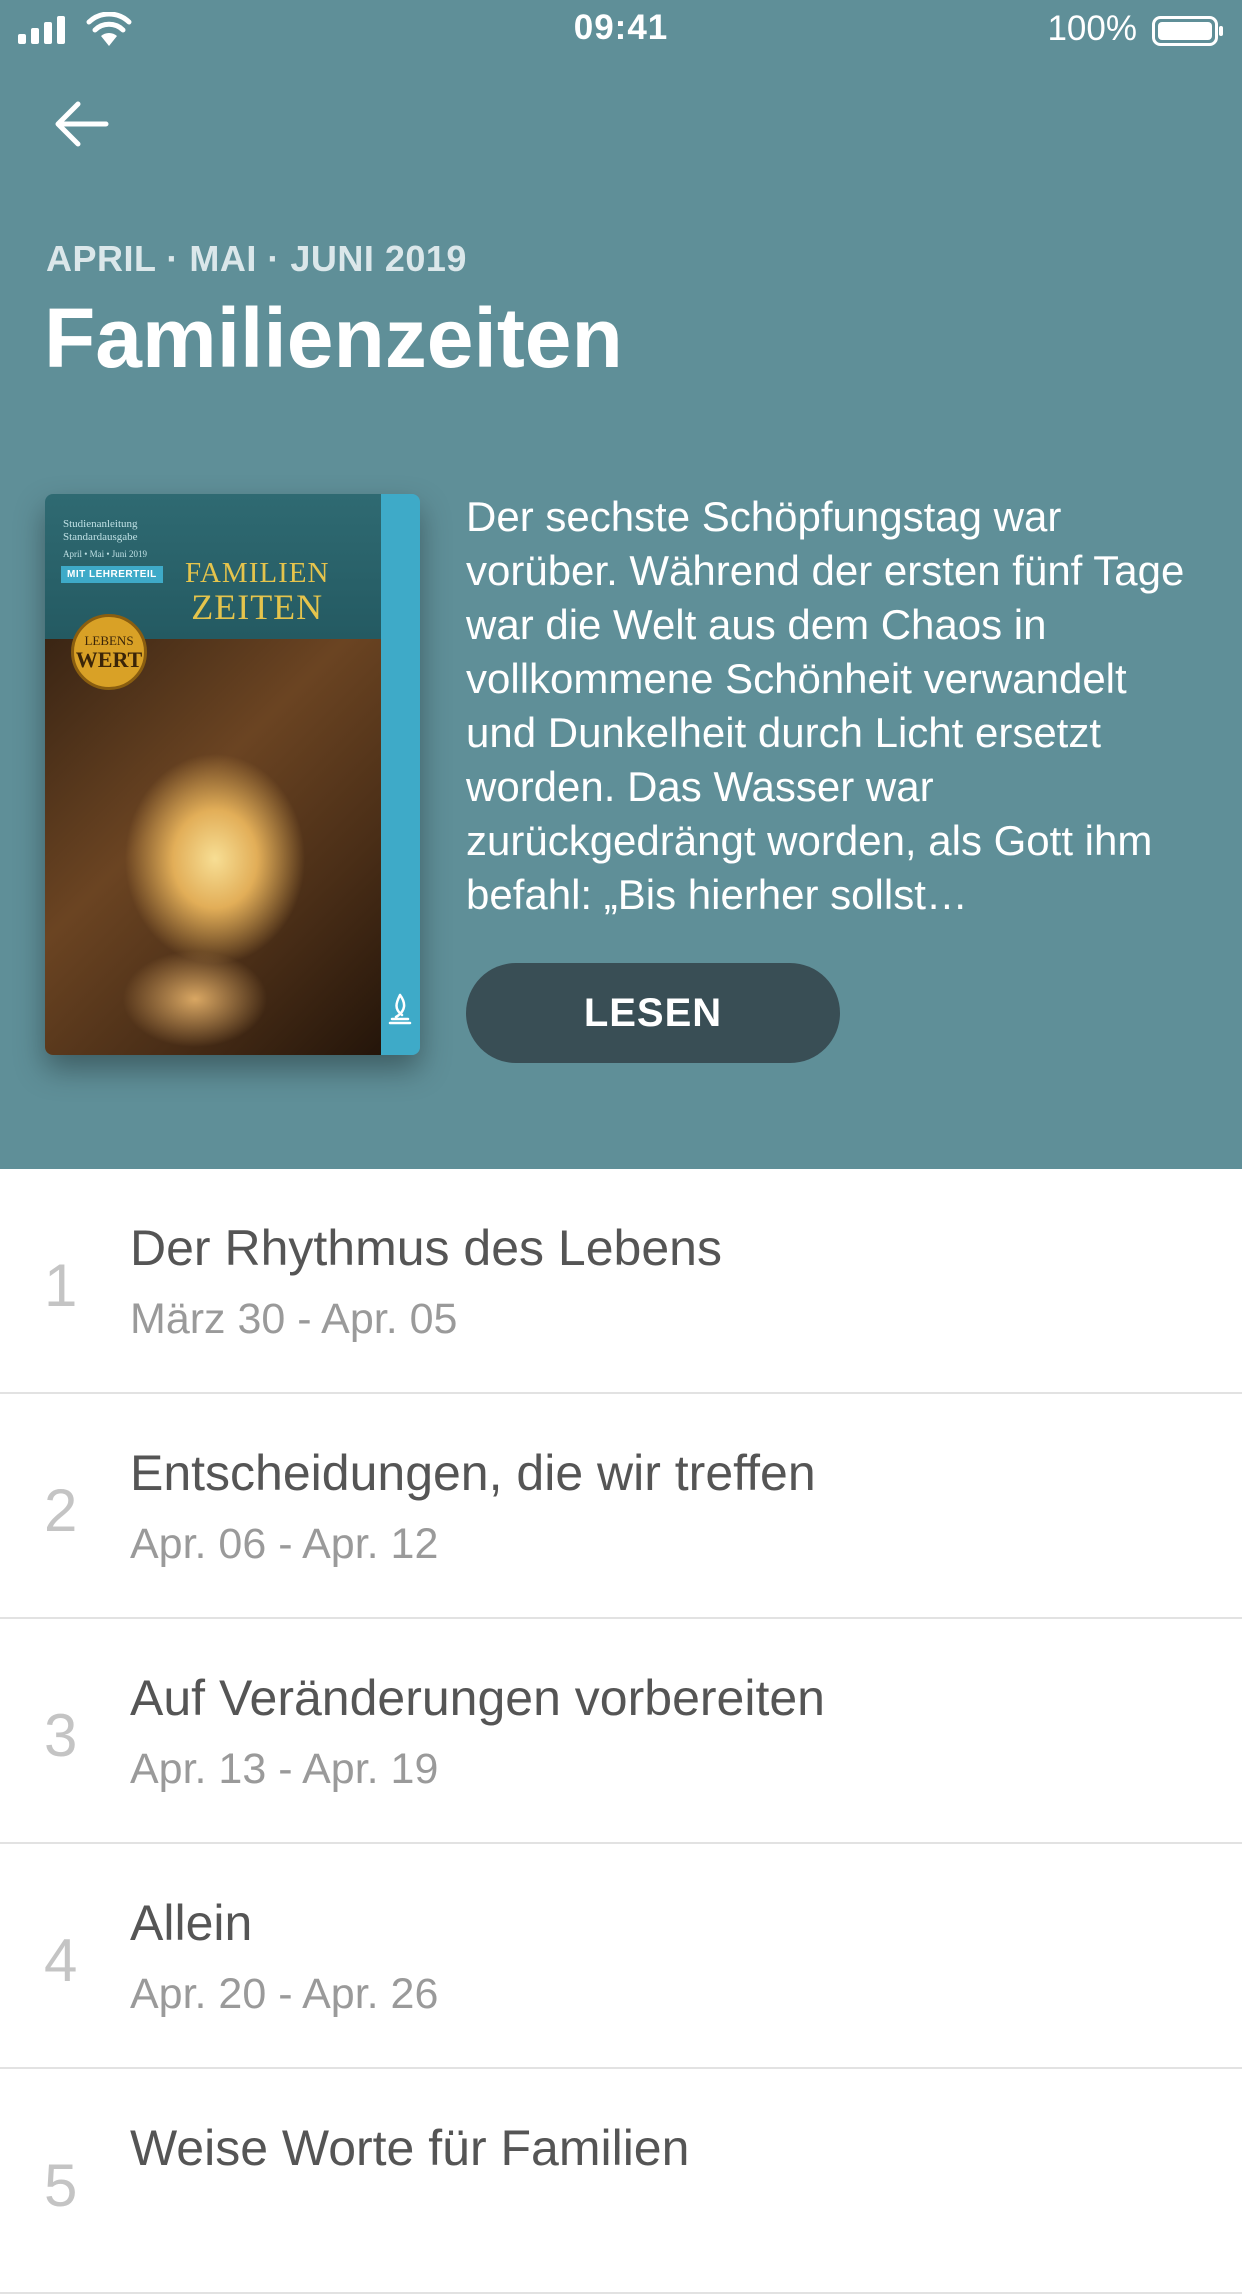  What do you see at coordinates (294, 1319) in the screenshot?
I see `lesson-dates: März 30 - Apr. 05` at bounding box center [294, 1319].